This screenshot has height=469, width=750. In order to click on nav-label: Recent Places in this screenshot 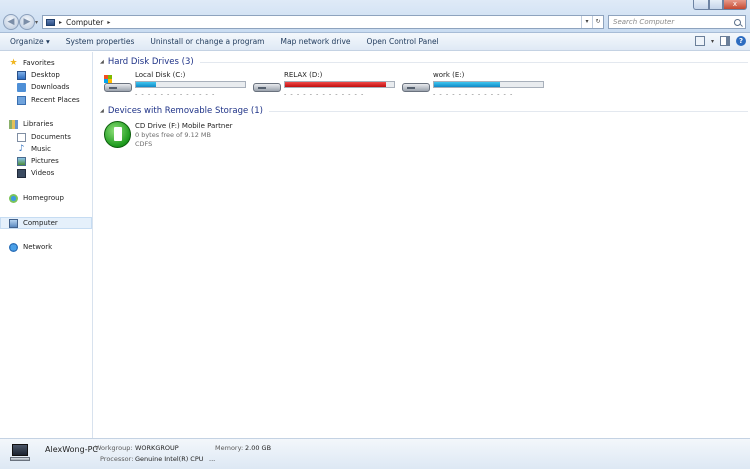, I will do `click(55, 100)`.